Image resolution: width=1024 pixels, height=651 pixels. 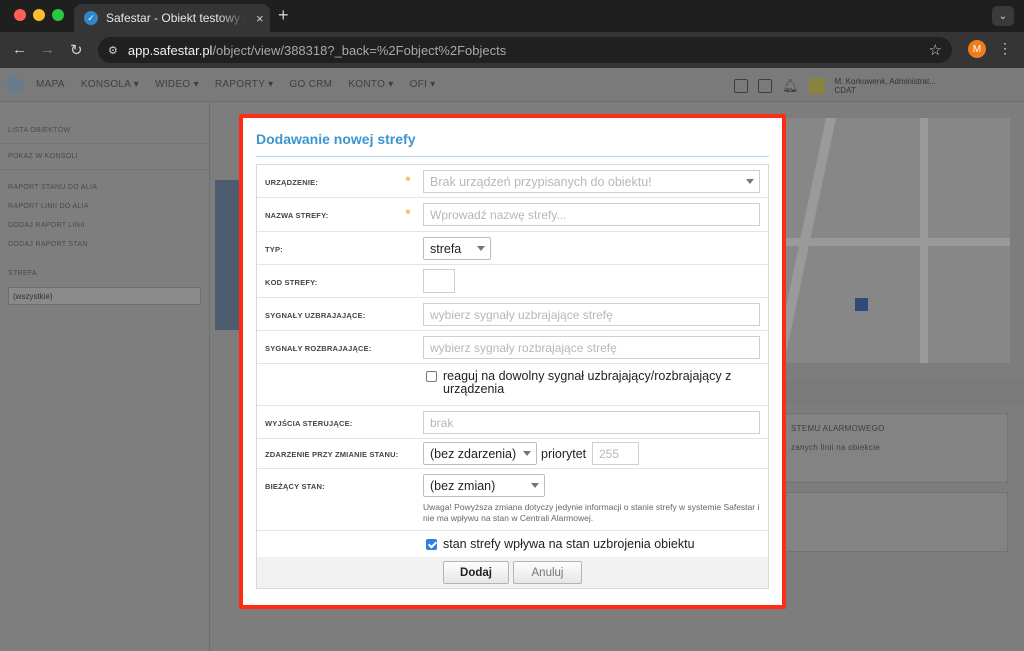 What do you see at coordinates (315, 315) in the screenshot?
I see `arming-signals-label: SYGNAŁY UZBRAJAJĄCE:` at bounding box center [315, 315].